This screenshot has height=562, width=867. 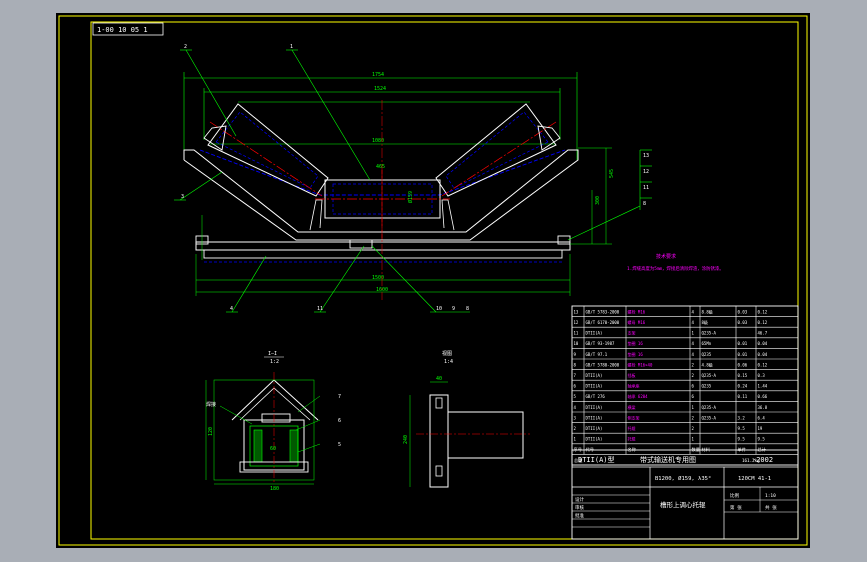 I want to click on part-label-4: 4, so click(x=231, y=309).